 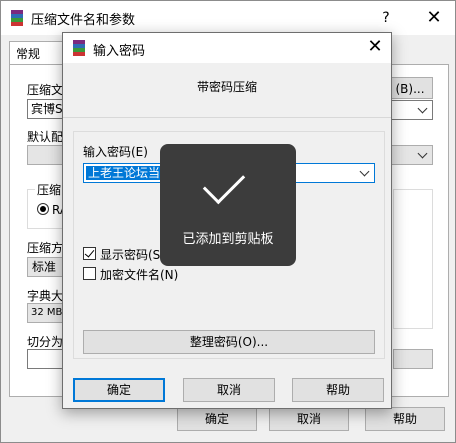 I want to click on dict-dropdown: 32 MB, so click(x=47, y=313).